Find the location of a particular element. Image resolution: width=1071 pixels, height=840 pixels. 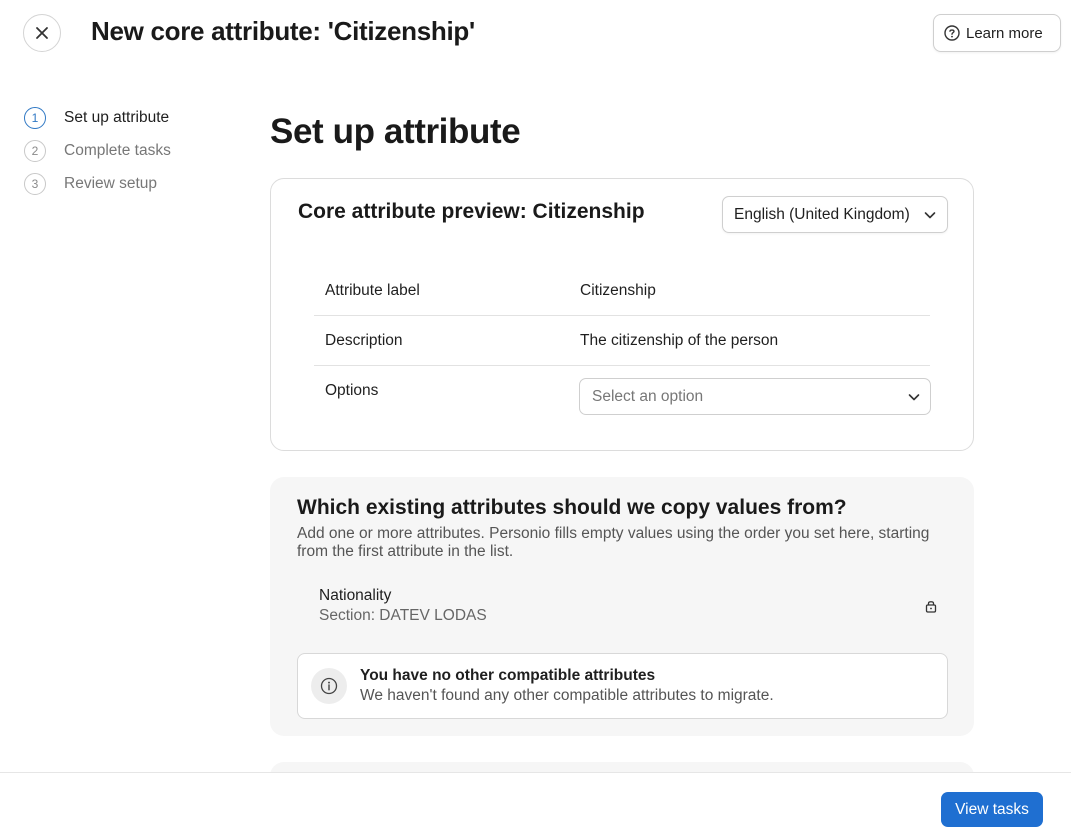

attribute-section: Section: DATEV LODAS is located at coordinates (403, 615).